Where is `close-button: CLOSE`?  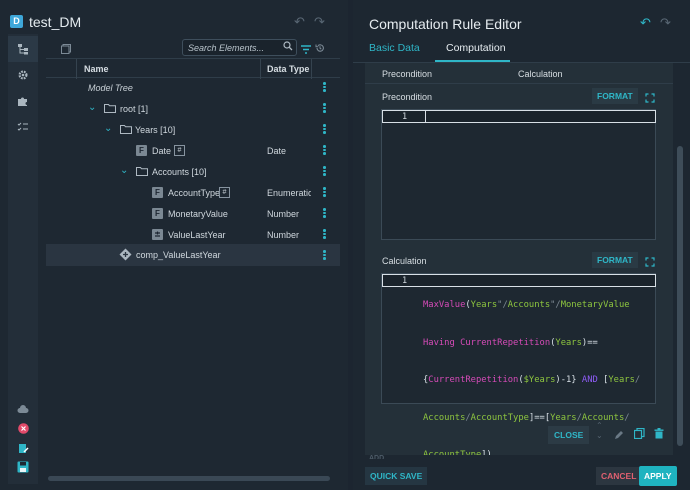 close-button: CLOSE is located at coordinates (569, 435).